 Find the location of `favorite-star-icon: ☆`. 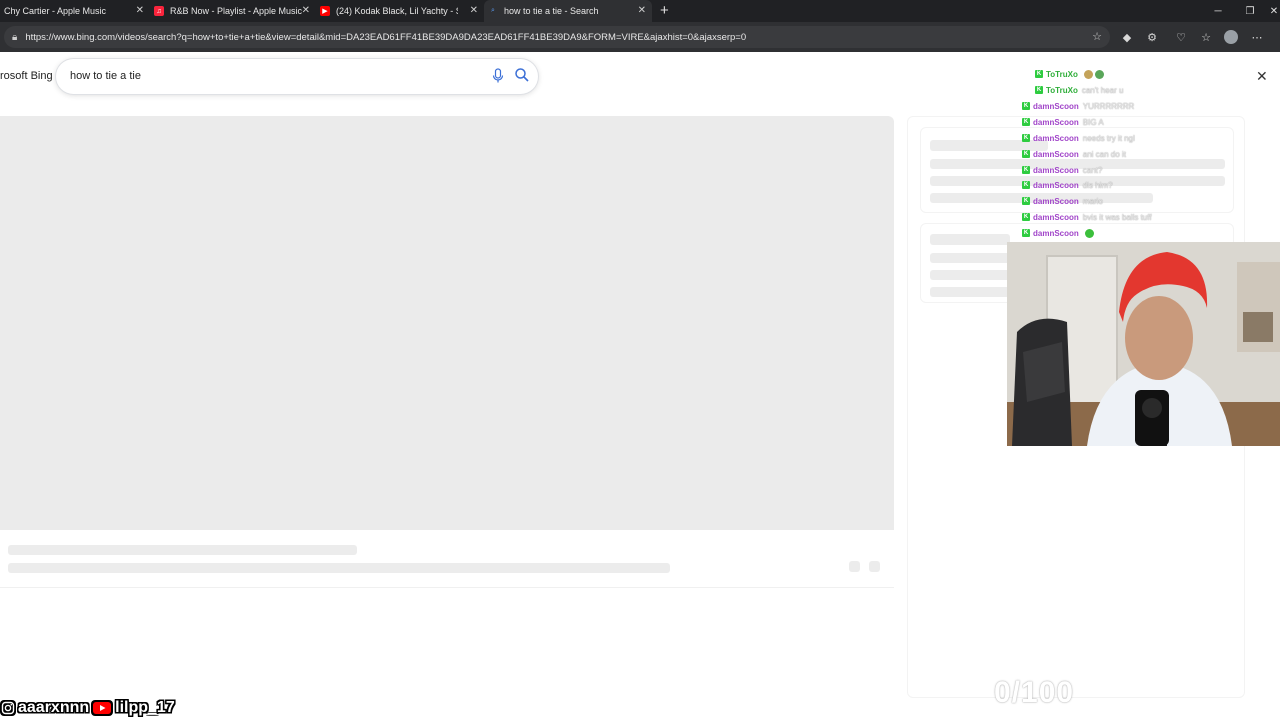

favorite-star-icon: ☆ is located at coordinates (1097, 36).